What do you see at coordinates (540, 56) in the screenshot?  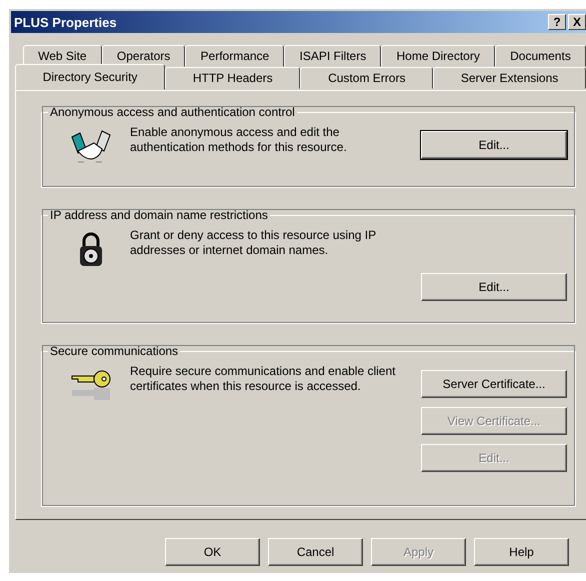 I see `tab: Documents` at bounding box center [540, 56].